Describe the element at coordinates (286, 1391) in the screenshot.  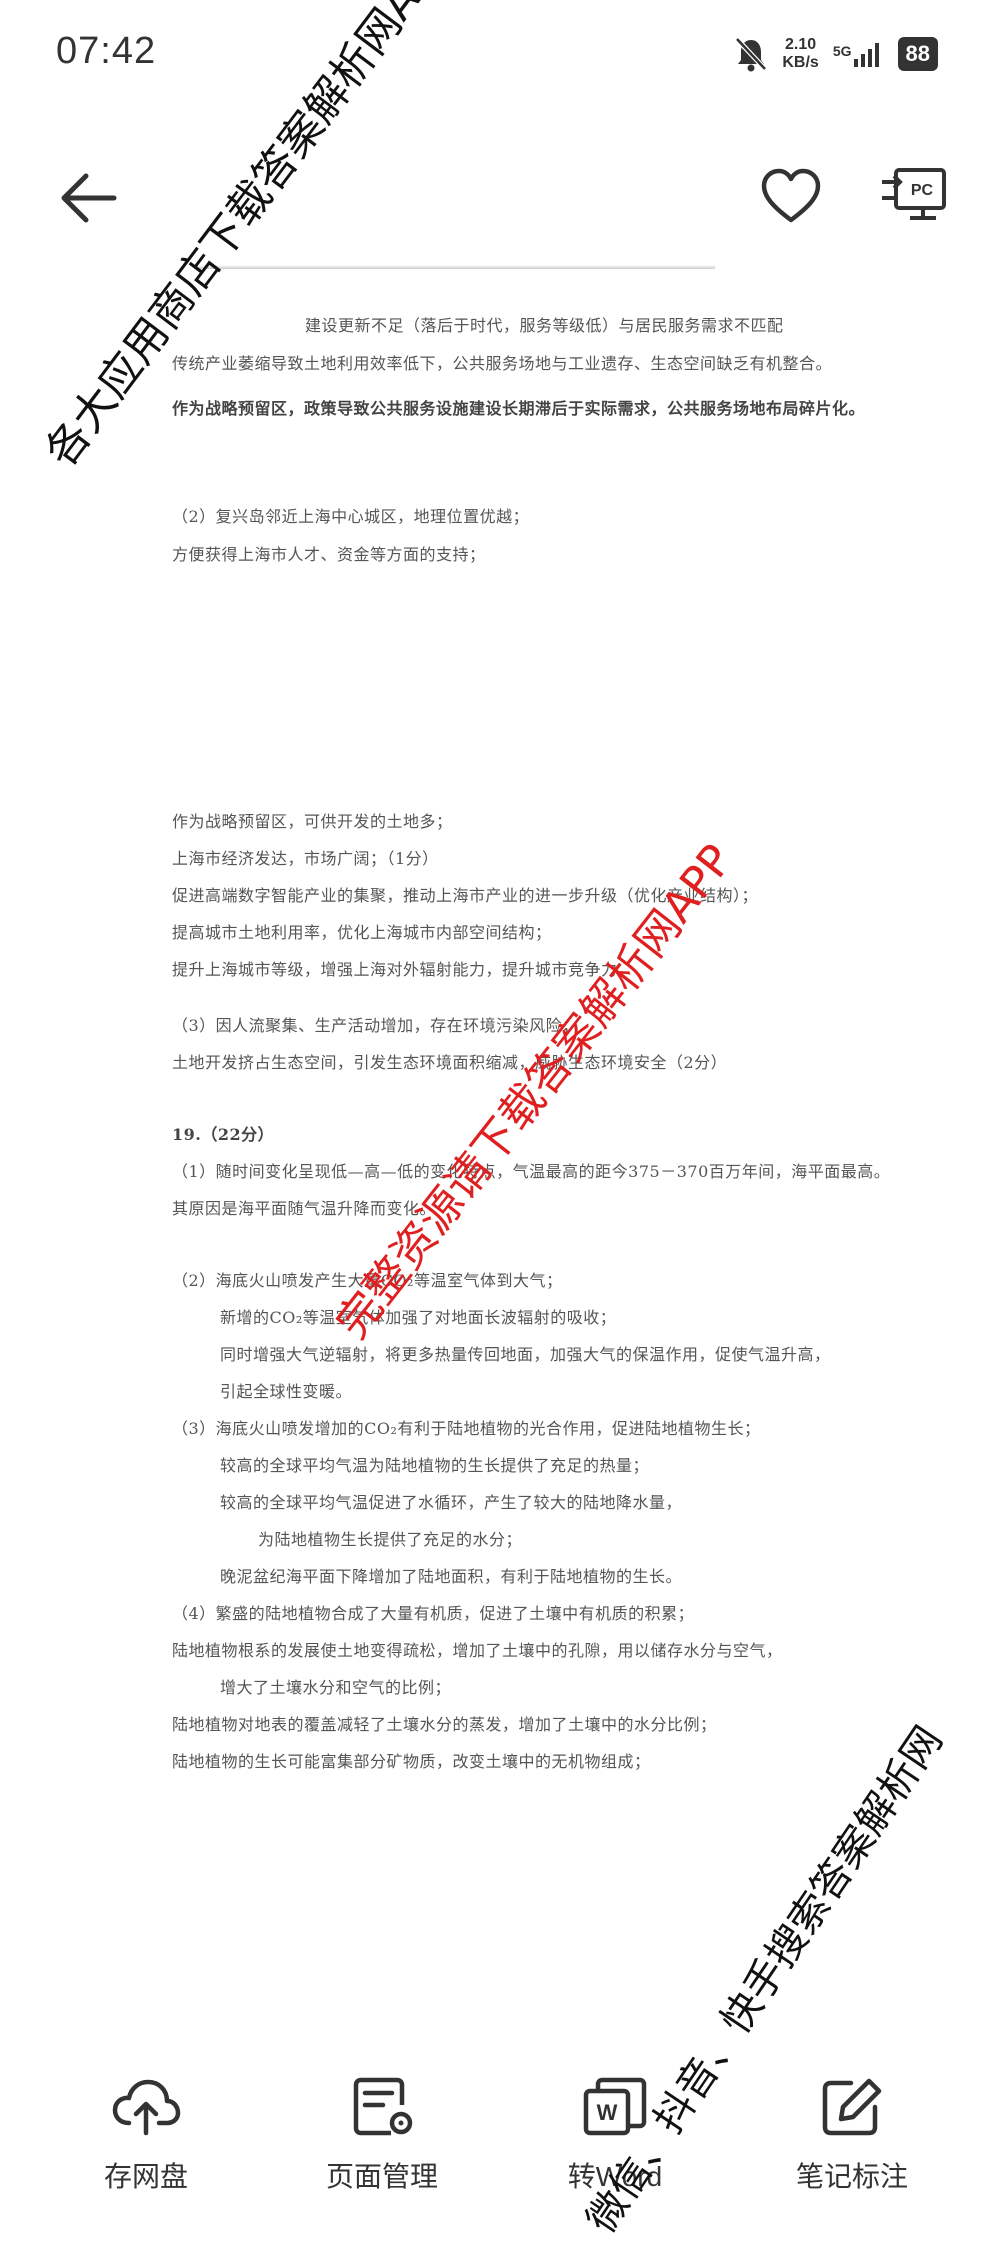
I see `doc-line: 引起全球性变暖。` at that location.